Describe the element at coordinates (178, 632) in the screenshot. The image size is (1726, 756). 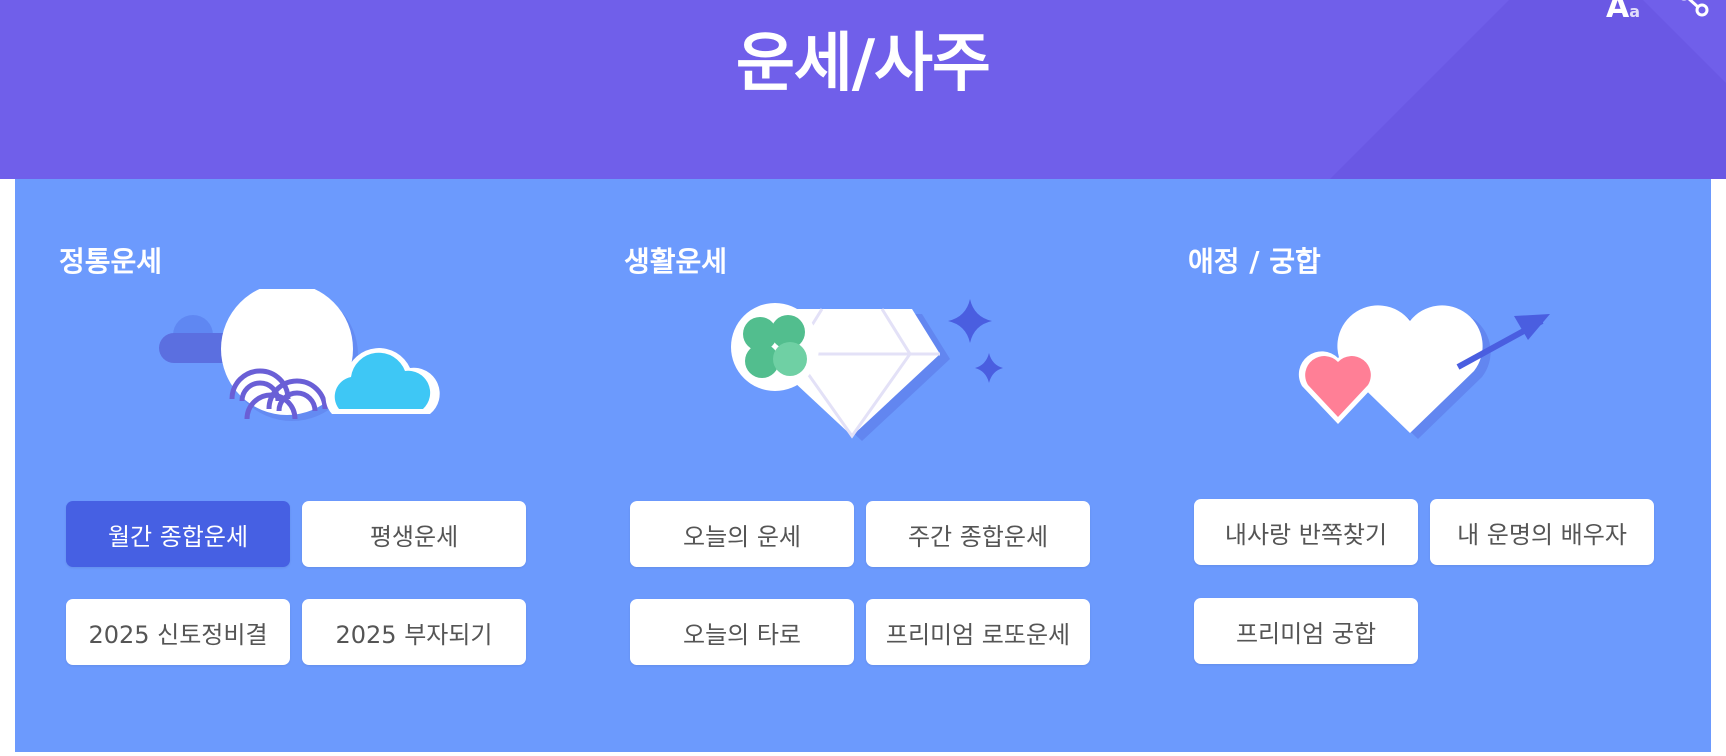
I see `btn-tojeong-2025: 2025 신토정비결` at that location.